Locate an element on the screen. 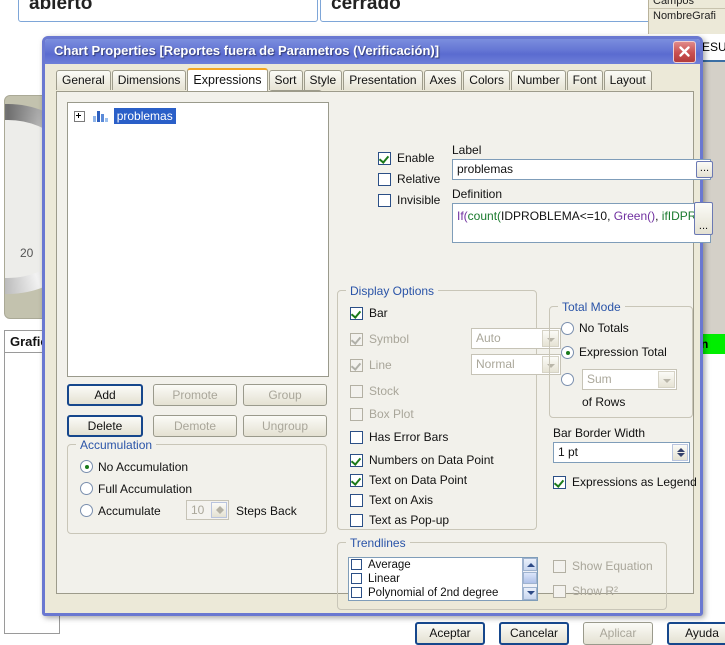  label-expression-total: Expression Total is located at coordinates (623, 352).